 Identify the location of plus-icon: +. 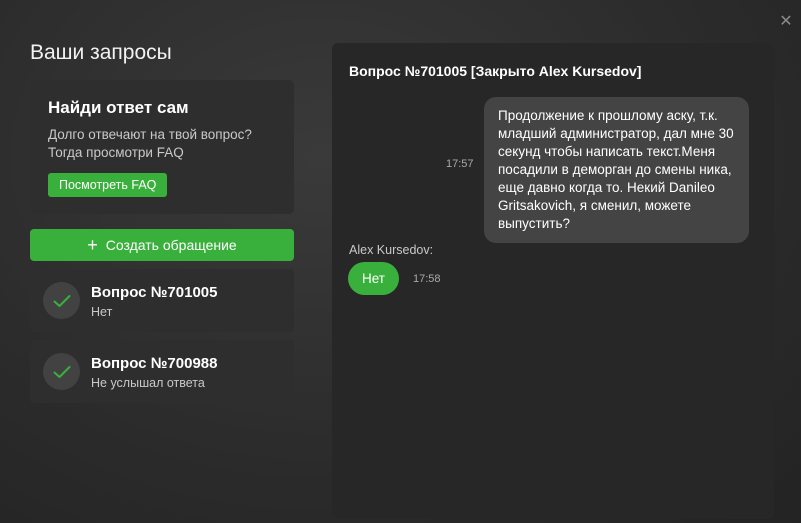
(92, 245).